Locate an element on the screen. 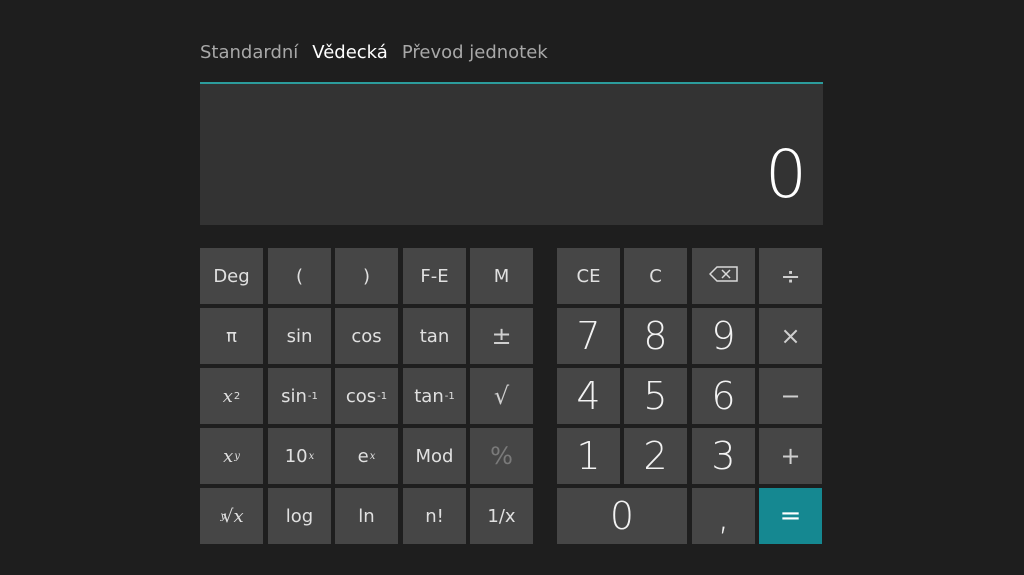 This screenshot has width=1024, height=575. open-paren-button: ( is located at coordinates (299, 276).